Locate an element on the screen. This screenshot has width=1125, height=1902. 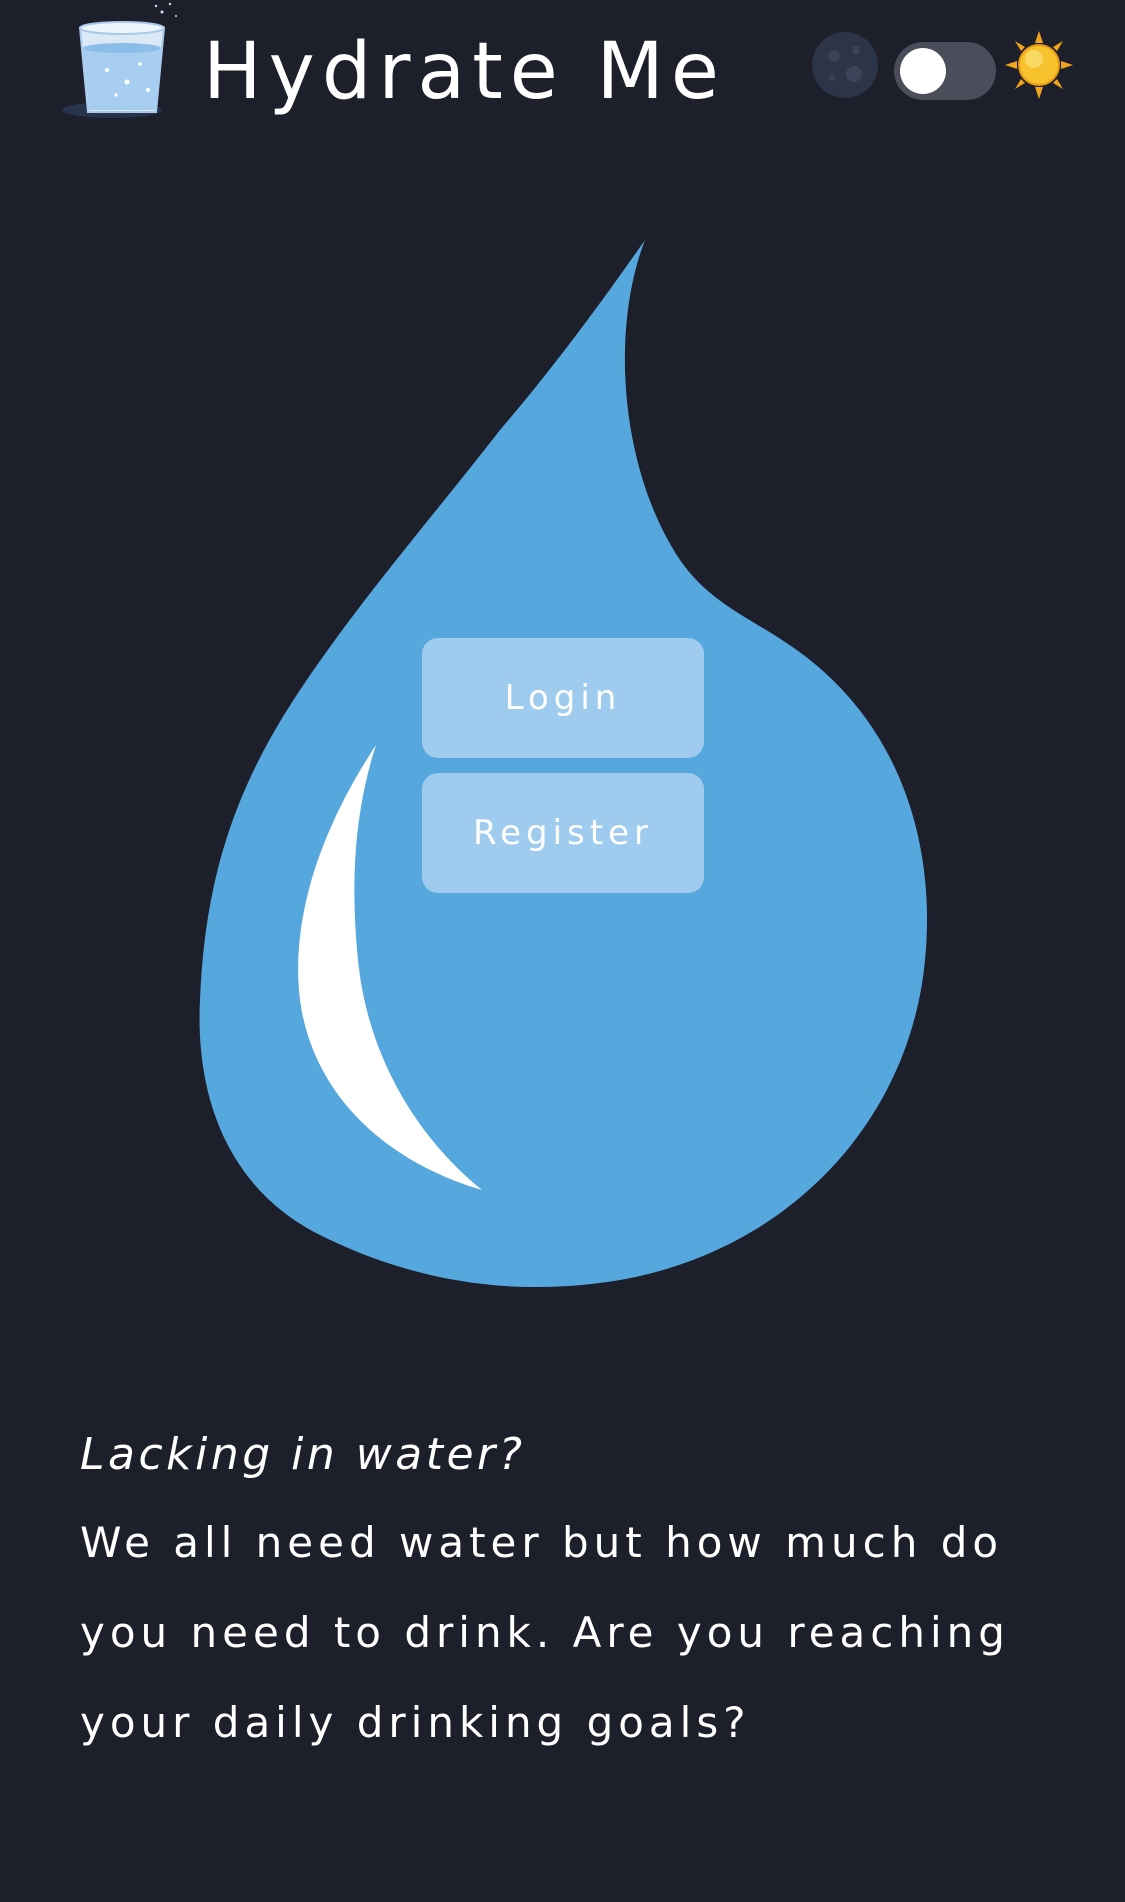
app-header: Hydrate Me is located at coordinates (562, 75).